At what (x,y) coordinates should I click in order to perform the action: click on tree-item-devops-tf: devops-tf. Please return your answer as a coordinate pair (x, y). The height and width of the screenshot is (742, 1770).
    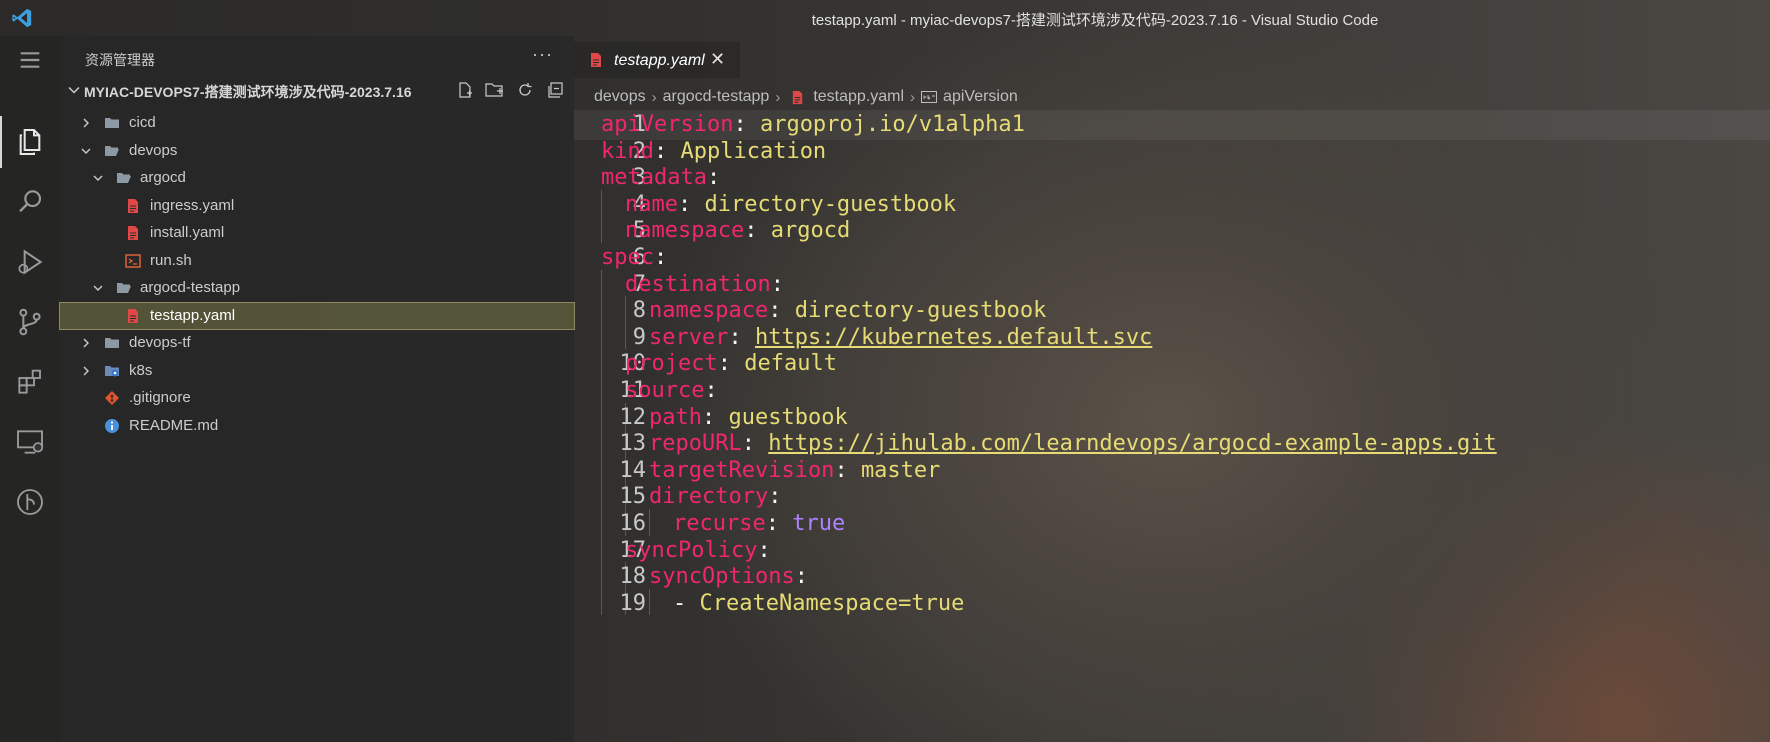
    Looking at the image, I should click on (317, 343).